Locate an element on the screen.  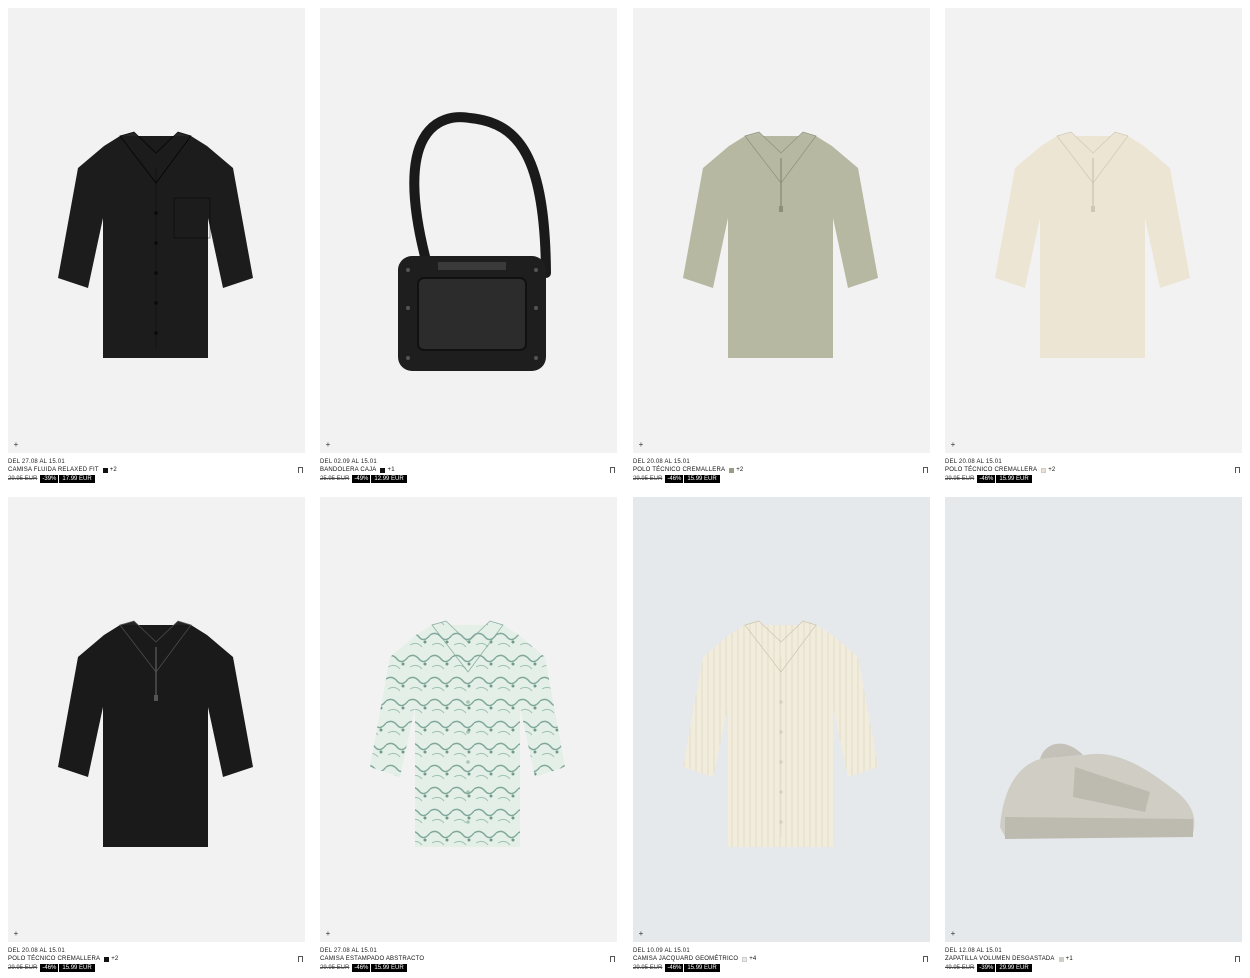
sale-price: 17.99 EUR is located at coordinates (77, 479).